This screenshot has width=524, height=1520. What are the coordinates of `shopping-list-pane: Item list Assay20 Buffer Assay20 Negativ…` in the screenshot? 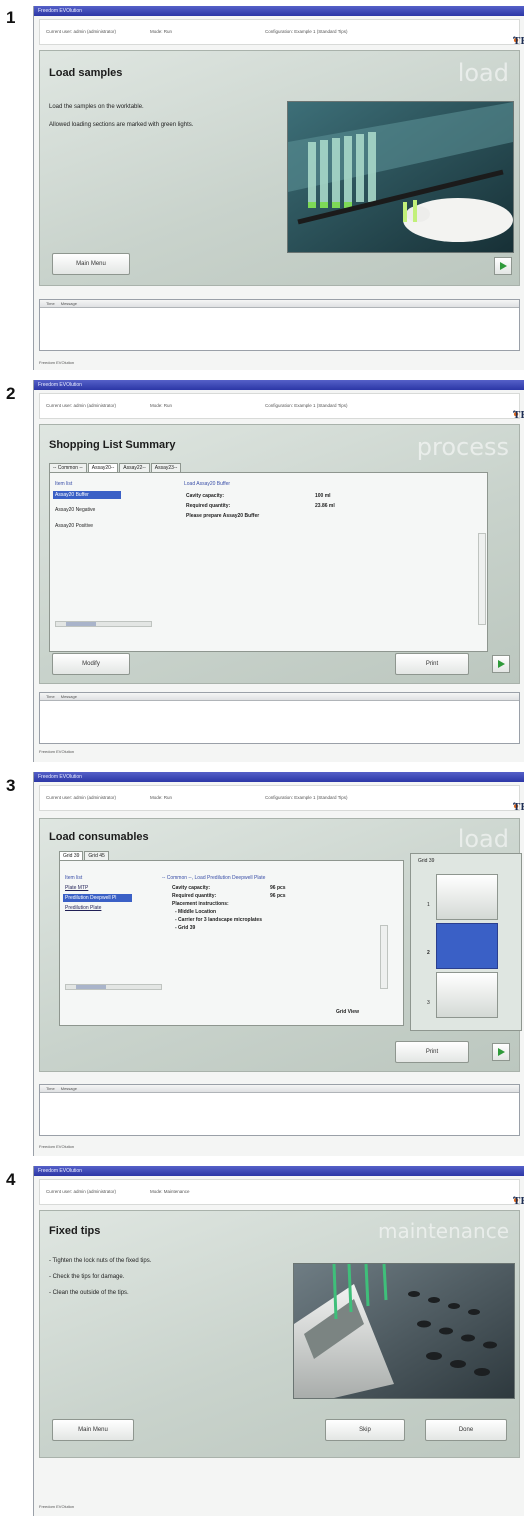 It's located at (268, 562).